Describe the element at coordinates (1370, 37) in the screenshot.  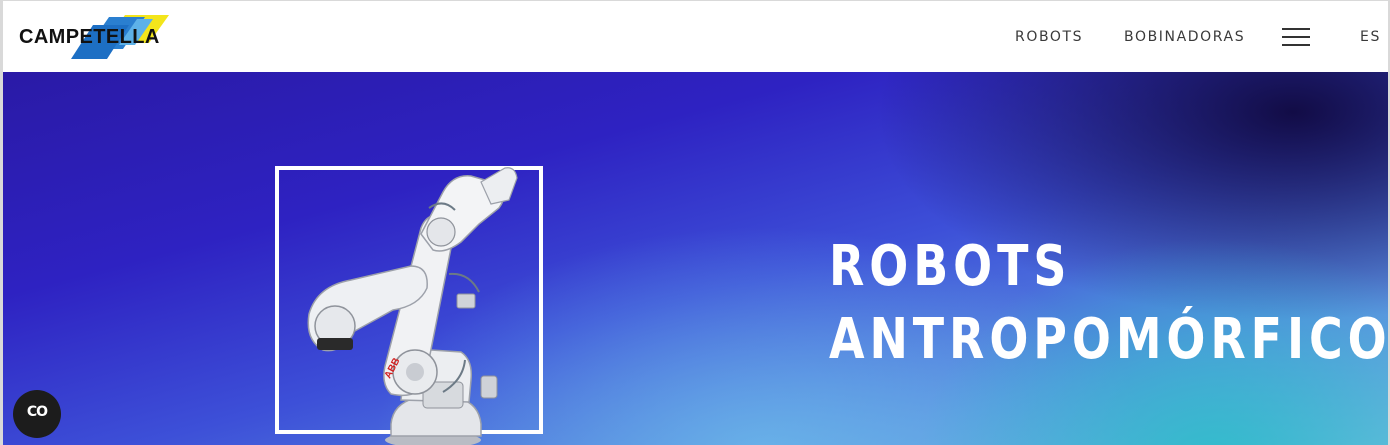
I see `language-selector: ES` at that location.